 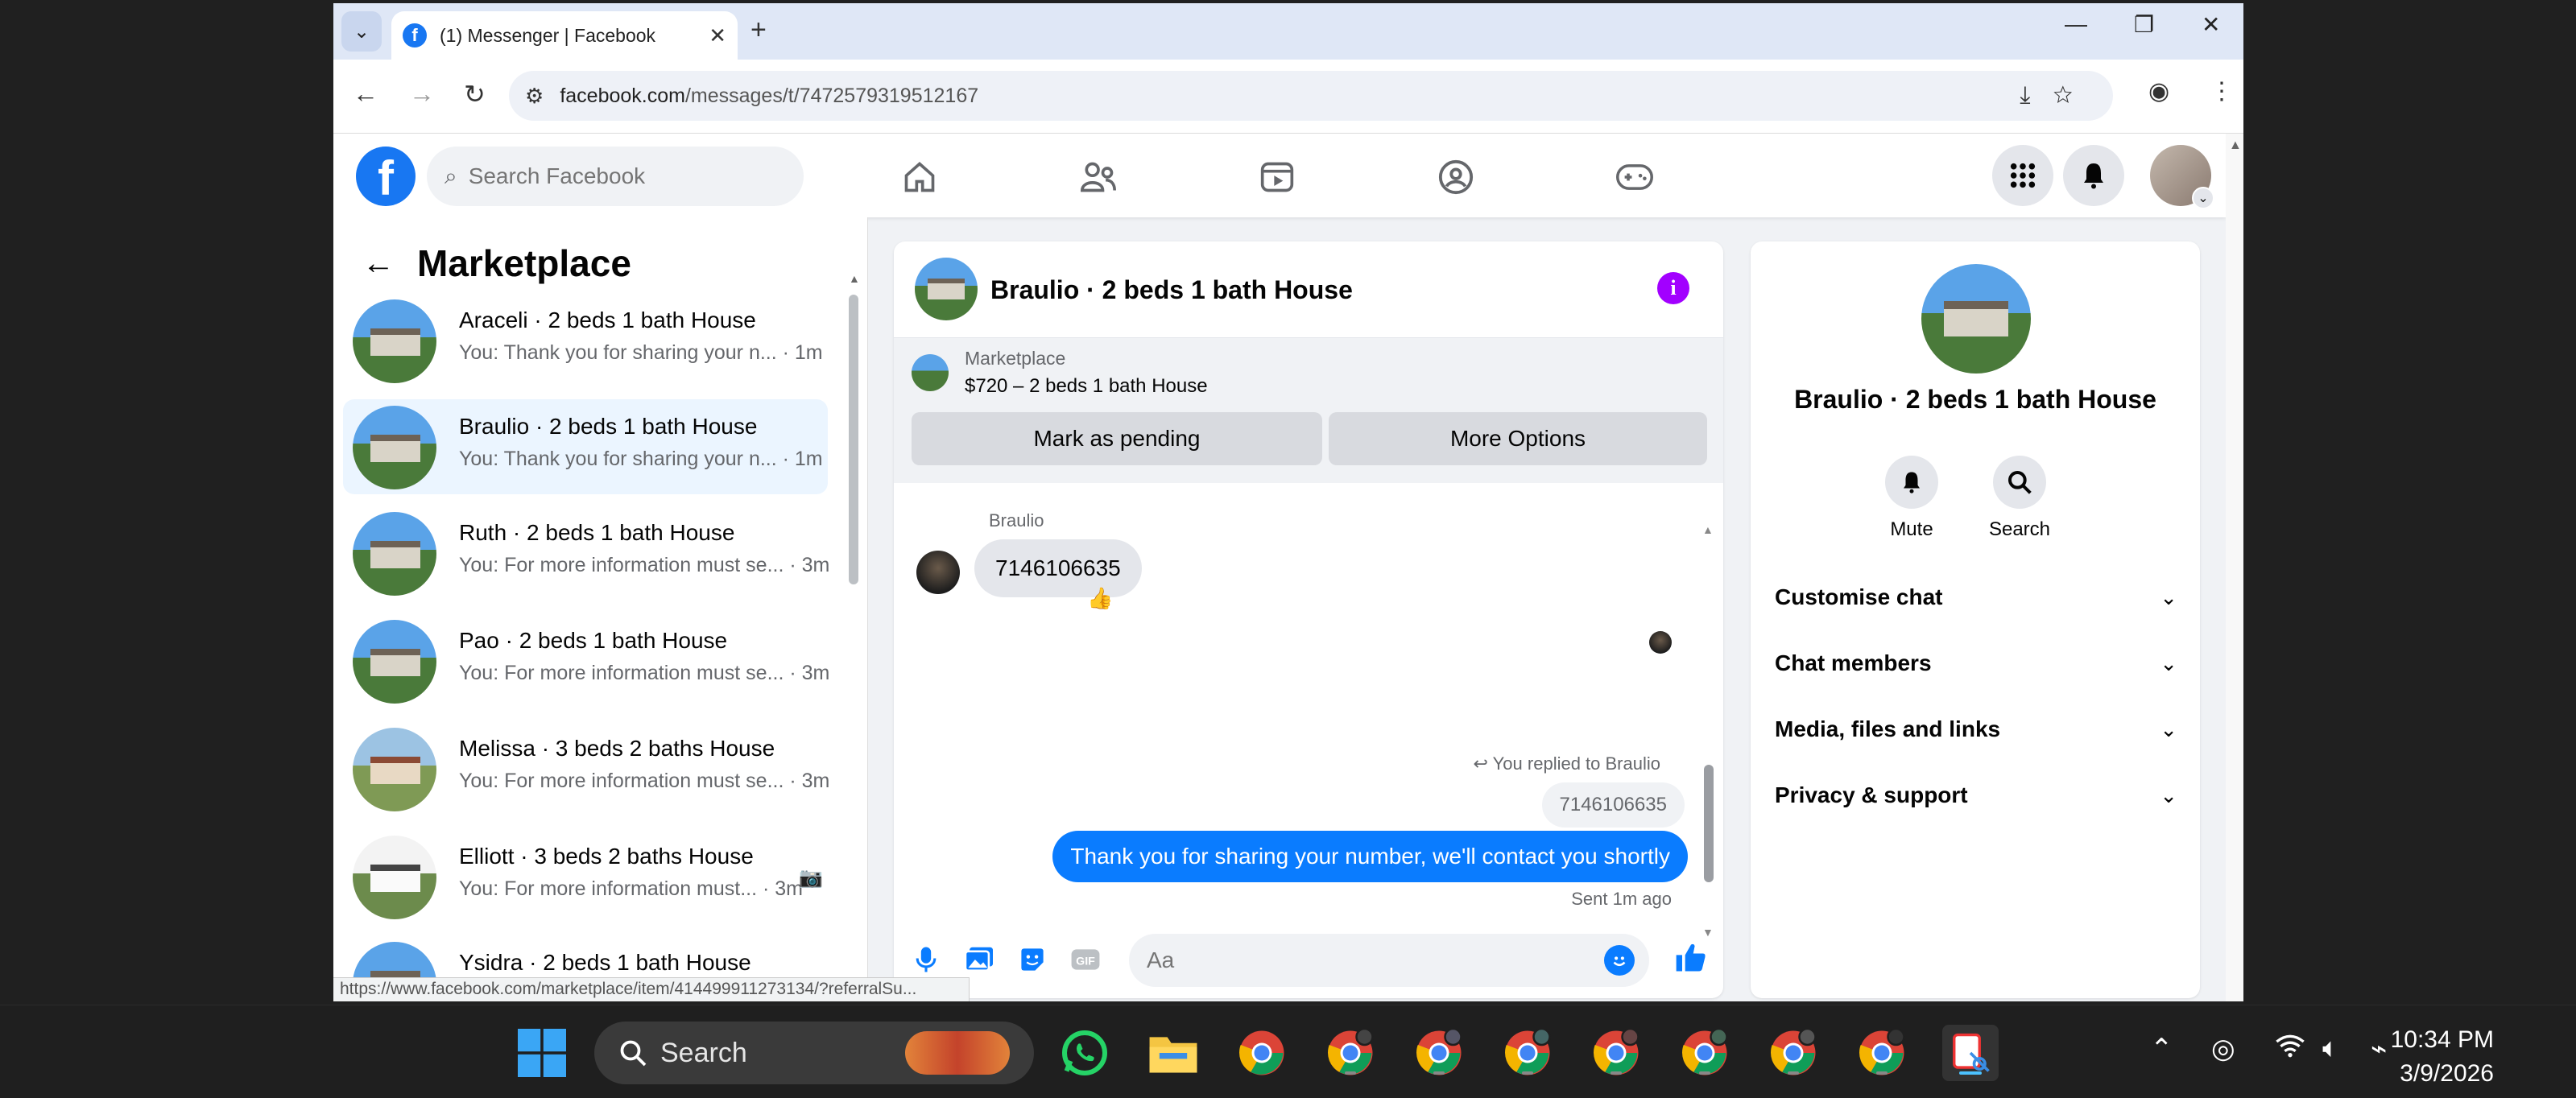 I want to click on chrome-icon, so click(x=1262, y=1053).